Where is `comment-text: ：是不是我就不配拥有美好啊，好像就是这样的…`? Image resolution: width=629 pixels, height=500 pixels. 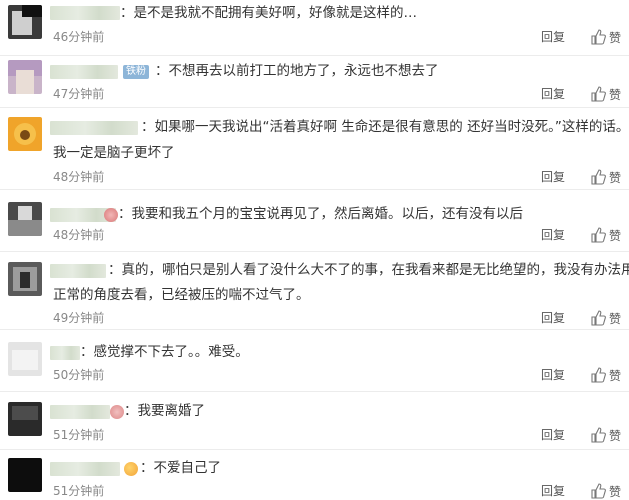 comment-text: ：是不是我就不配拥有美好啊，好像就是这样的… is located at coordinates (268, 13).